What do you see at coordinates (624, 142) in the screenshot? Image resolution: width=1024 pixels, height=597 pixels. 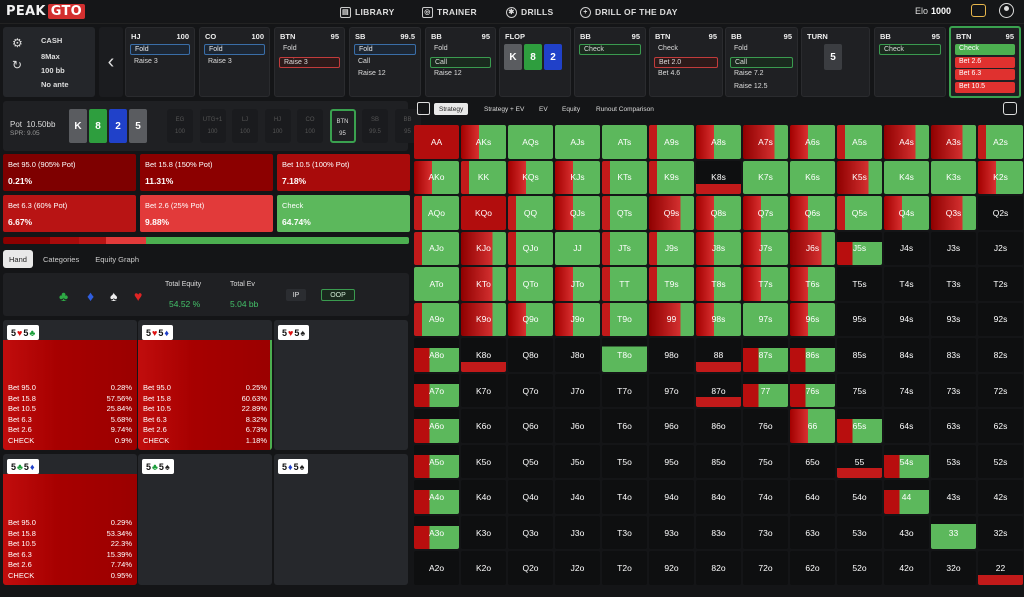 I see `hand-cell: ATs` at bounding box center [624, 142].